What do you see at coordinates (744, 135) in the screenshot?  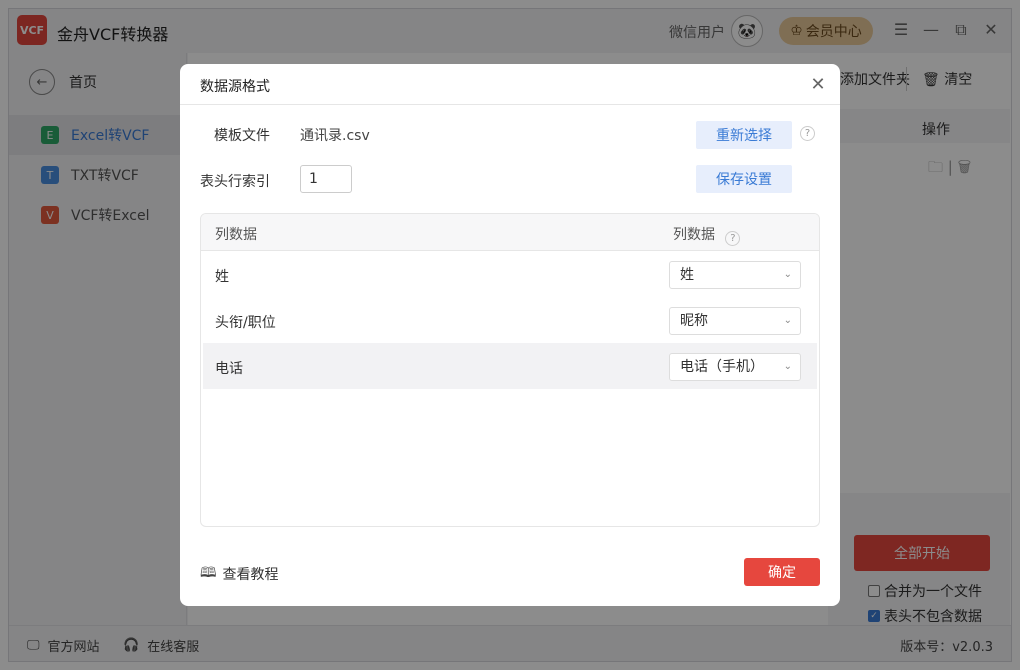 I see `reselect-button: 重新选择` at bounding box center [744, 135].